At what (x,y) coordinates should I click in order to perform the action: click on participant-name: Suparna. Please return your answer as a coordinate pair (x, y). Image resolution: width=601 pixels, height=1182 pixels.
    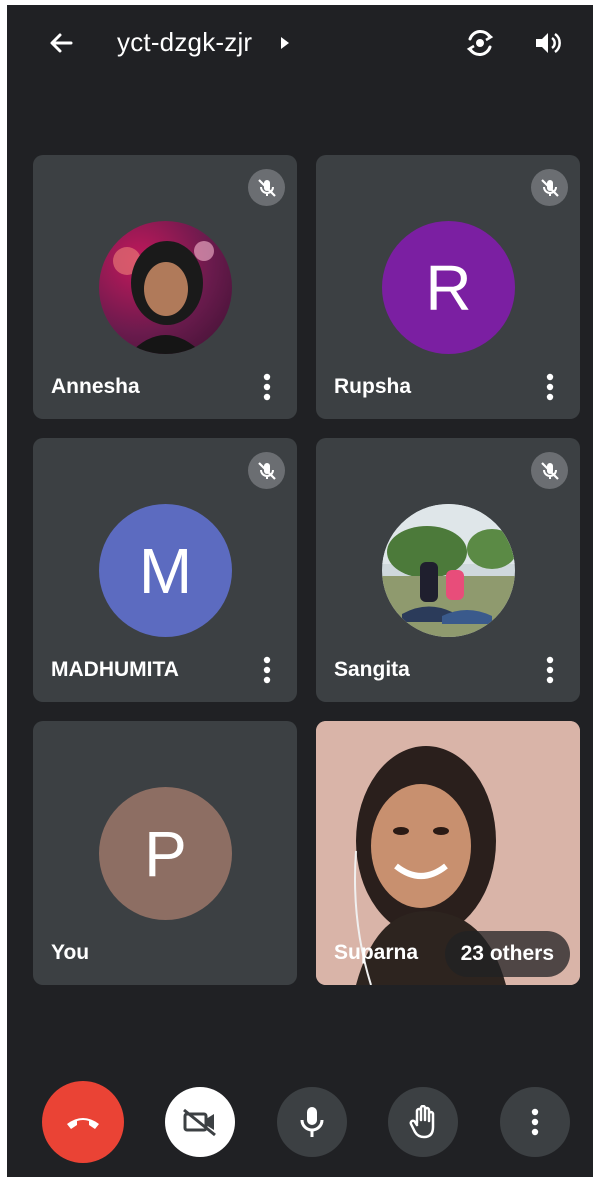
    Looking at the image, I should click on (376, 952).